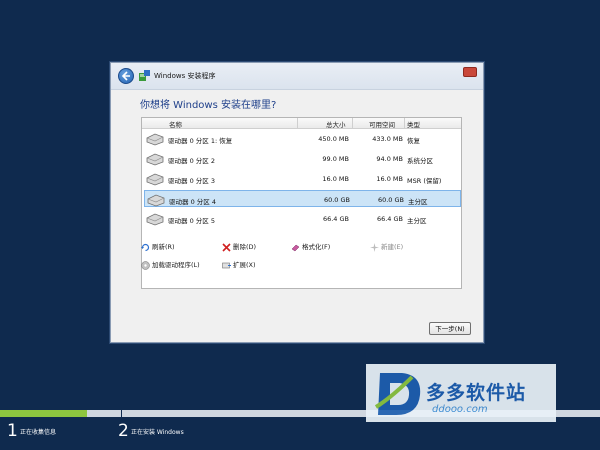 Image resolution: width=600 pixels, height=450 pixels. I want to click on load-driver-label: 加载驱动程序(L), so click(176, 265).